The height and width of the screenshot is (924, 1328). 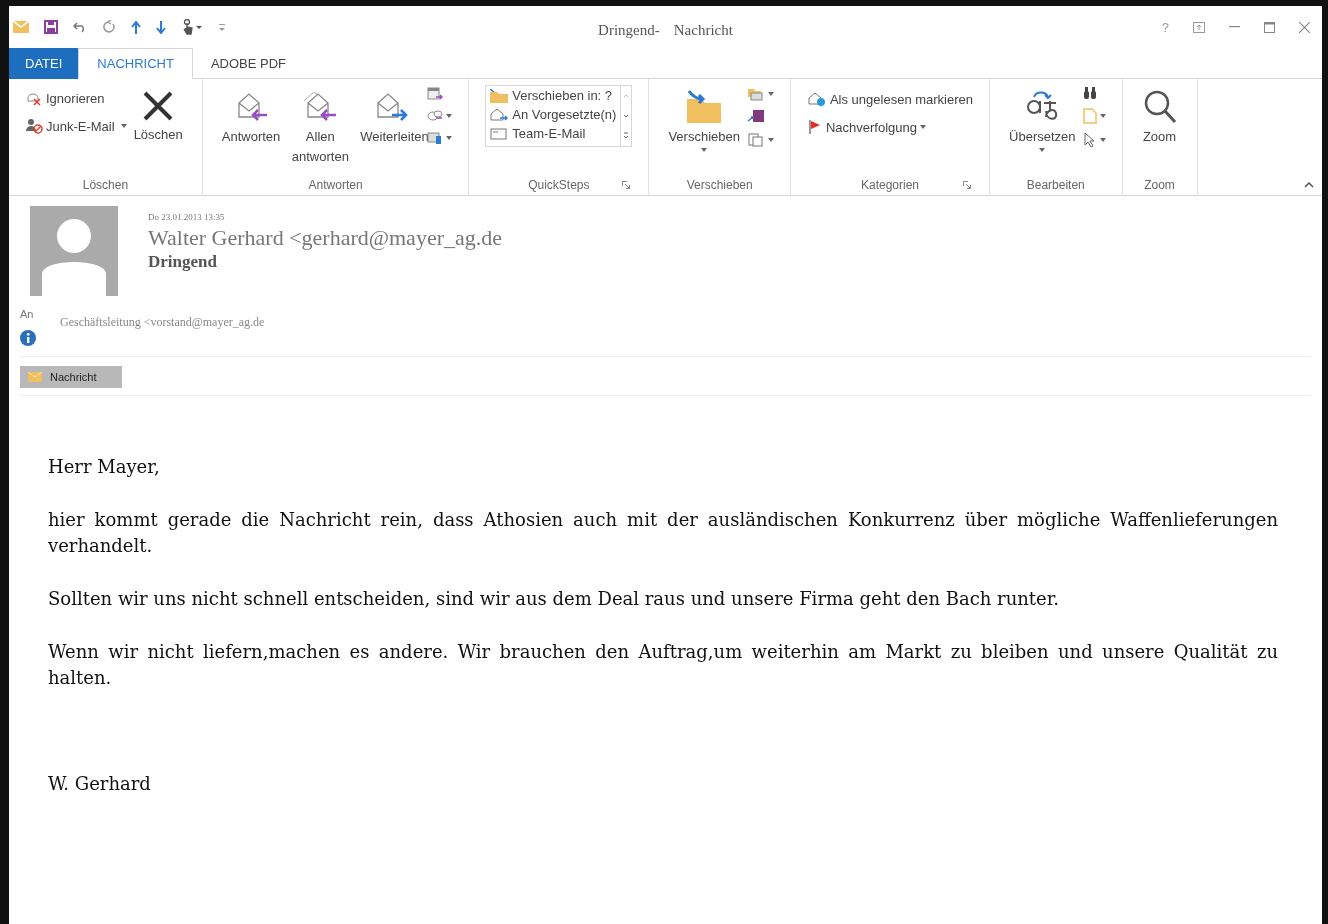 I want to click on group-label: Bearbeiten, so click(x=1055, y=185).